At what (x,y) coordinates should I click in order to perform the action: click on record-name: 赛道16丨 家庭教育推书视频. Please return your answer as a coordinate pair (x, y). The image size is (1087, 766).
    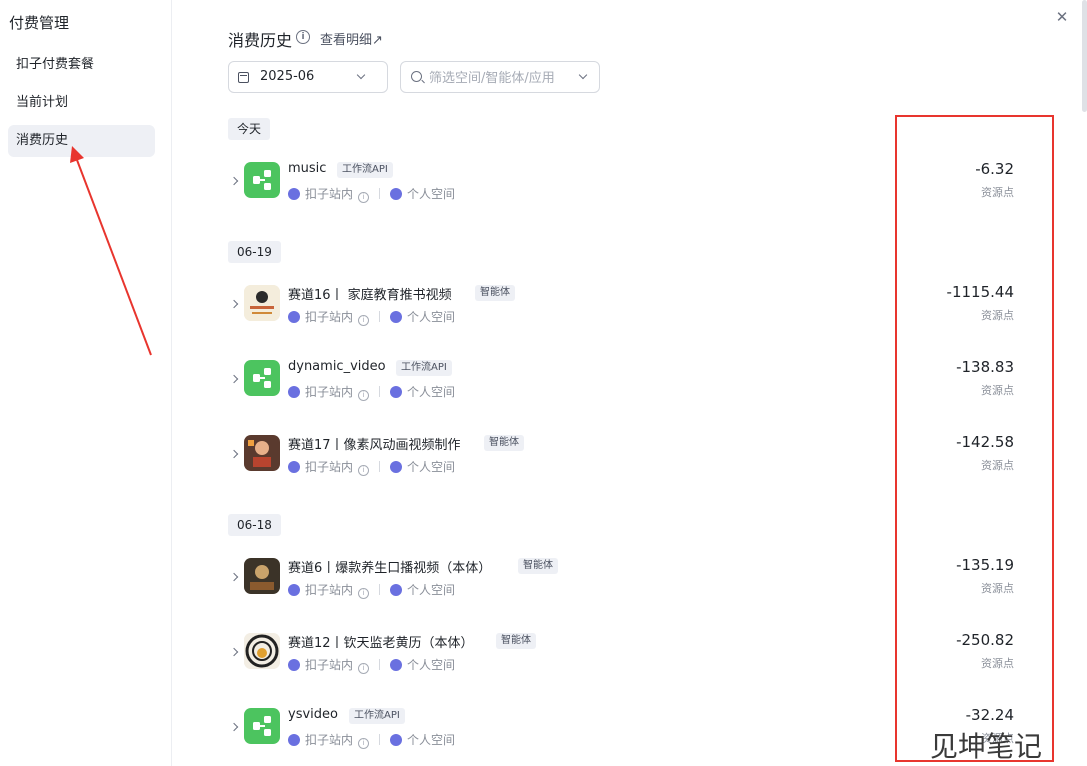
    Looking at the image, I should click on (370, 295).